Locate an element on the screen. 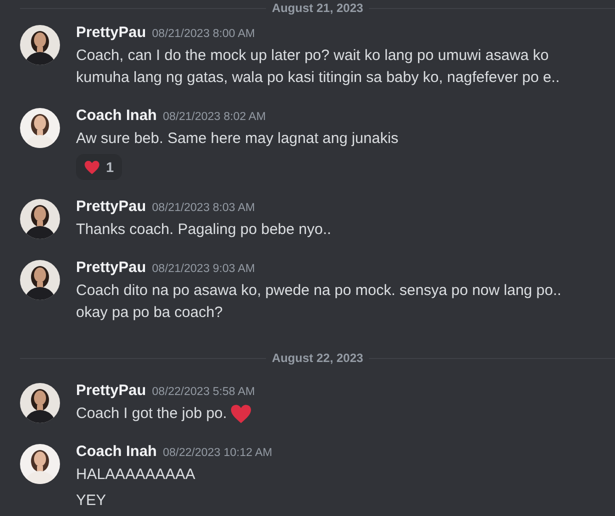 Image resolution: width=615 pixels, height=516 pixels. reaction-button: 1 is located at coordinates (99, 167).